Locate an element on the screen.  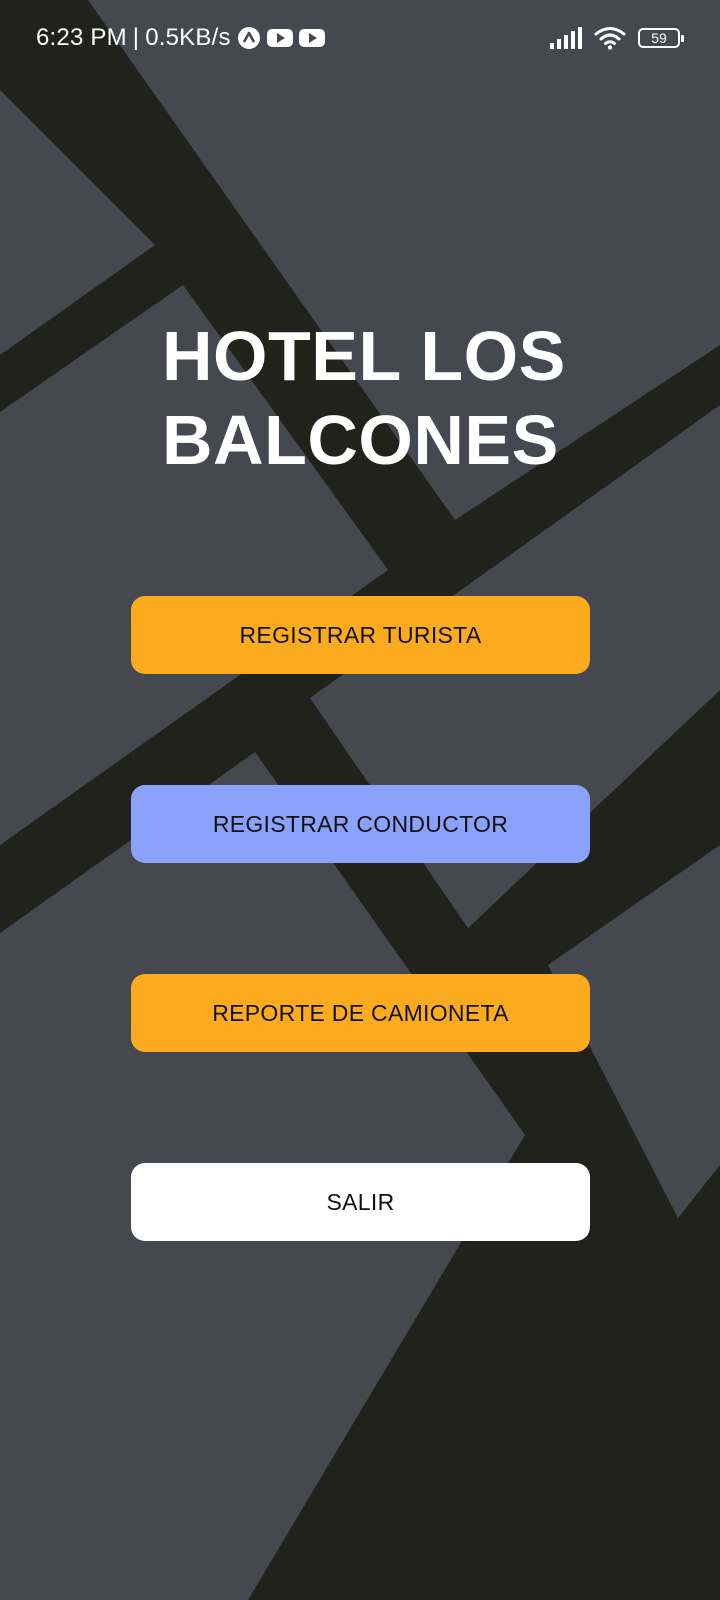
battery-level: 59 is located at coordinates (659, 38).